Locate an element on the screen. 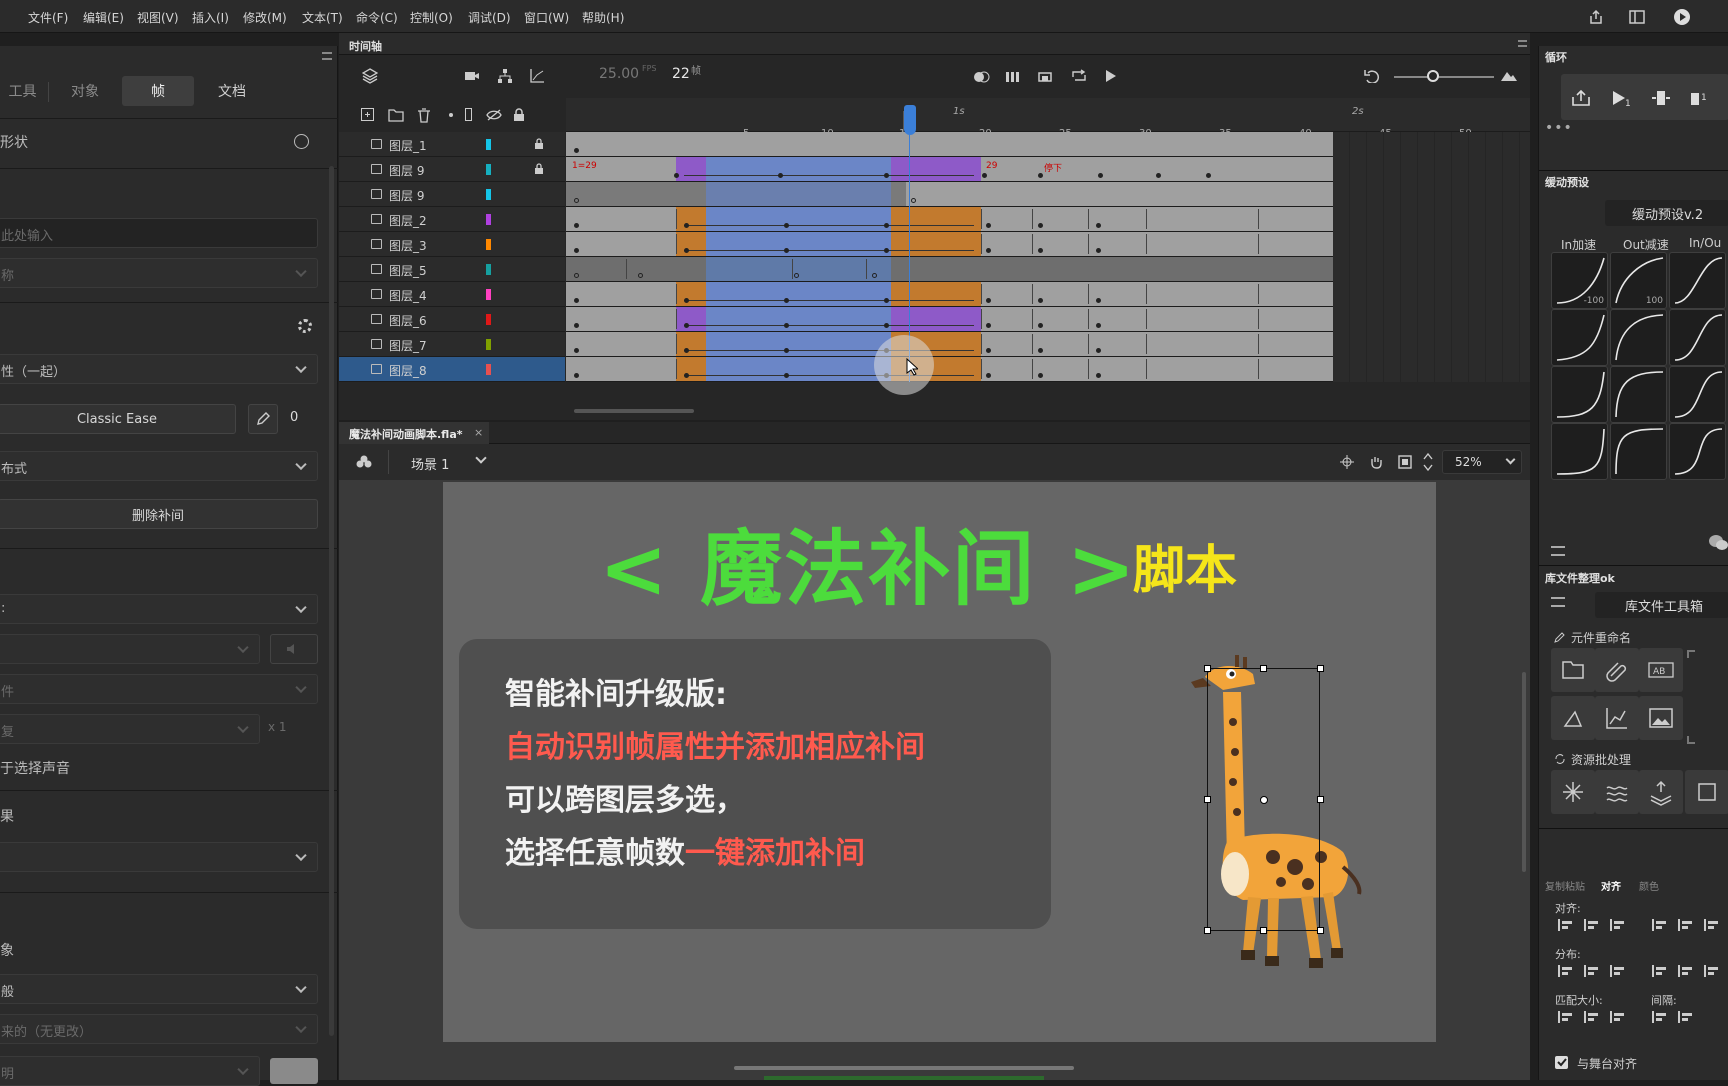 This screenshot has width=1728, height=1086. layer-row: 图层 9 is located at coordinates (452, 194).